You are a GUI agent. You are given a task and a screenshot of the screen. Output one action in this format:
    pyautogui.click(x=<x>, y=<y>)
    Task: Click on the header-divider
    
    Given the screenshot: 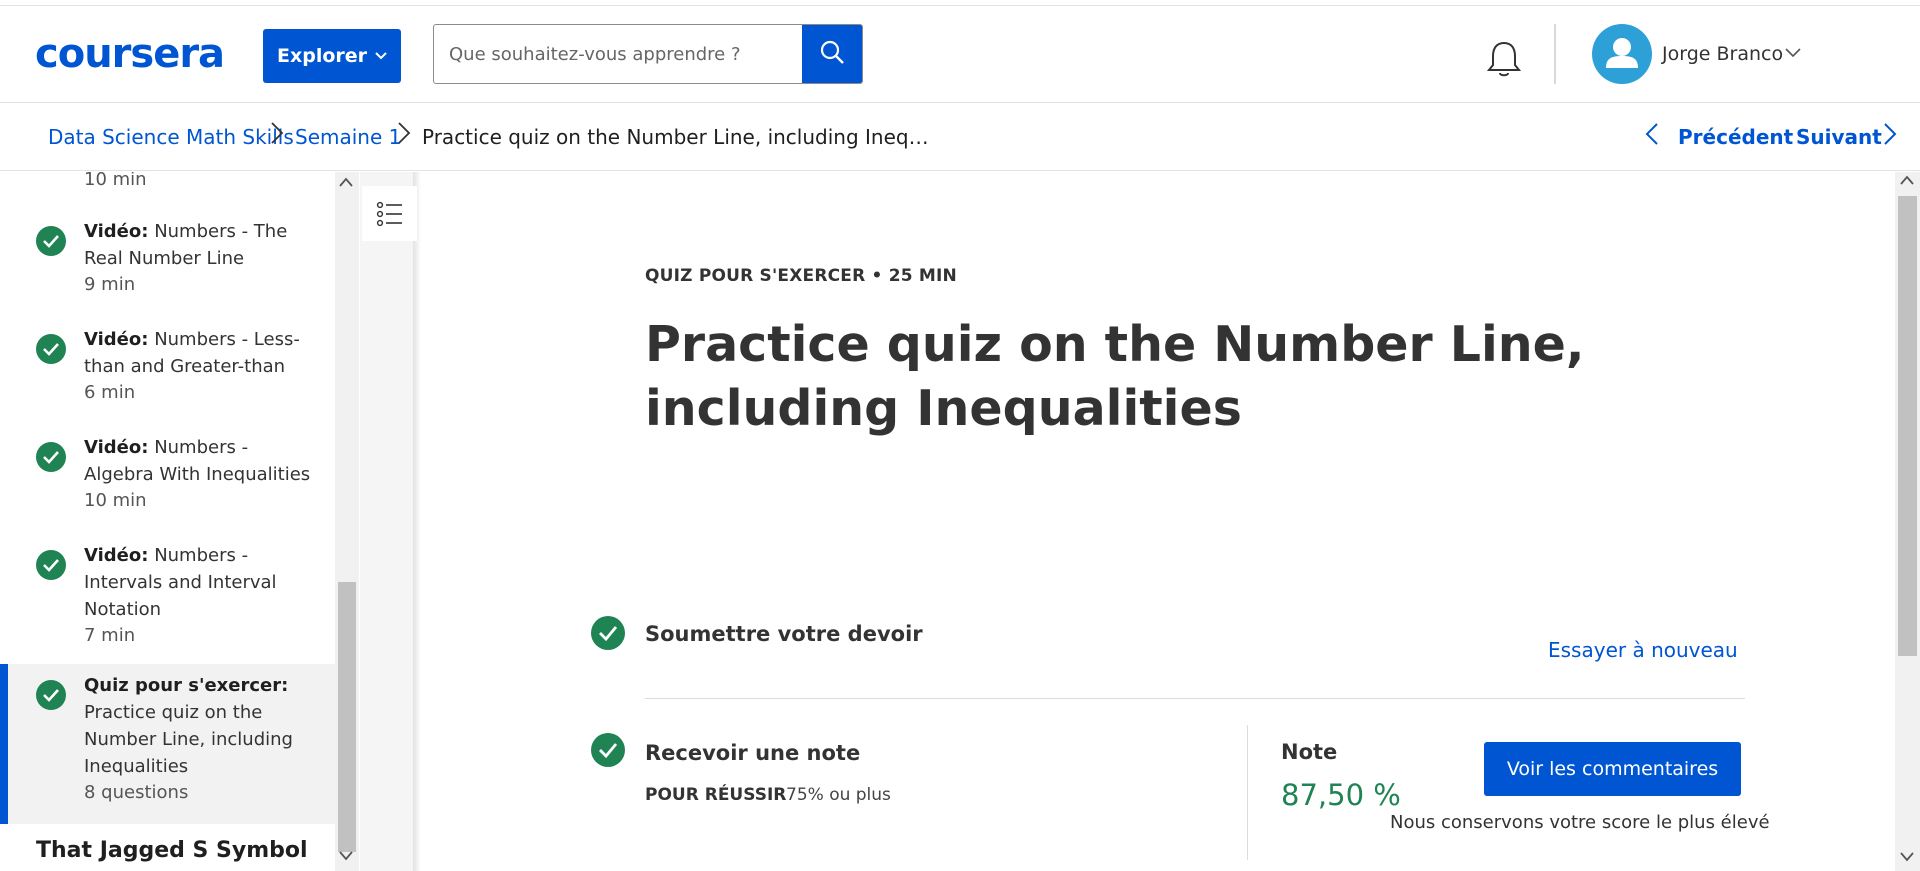 What is the action you would take?
    pyautogui.click(x=1555, y=54)
    